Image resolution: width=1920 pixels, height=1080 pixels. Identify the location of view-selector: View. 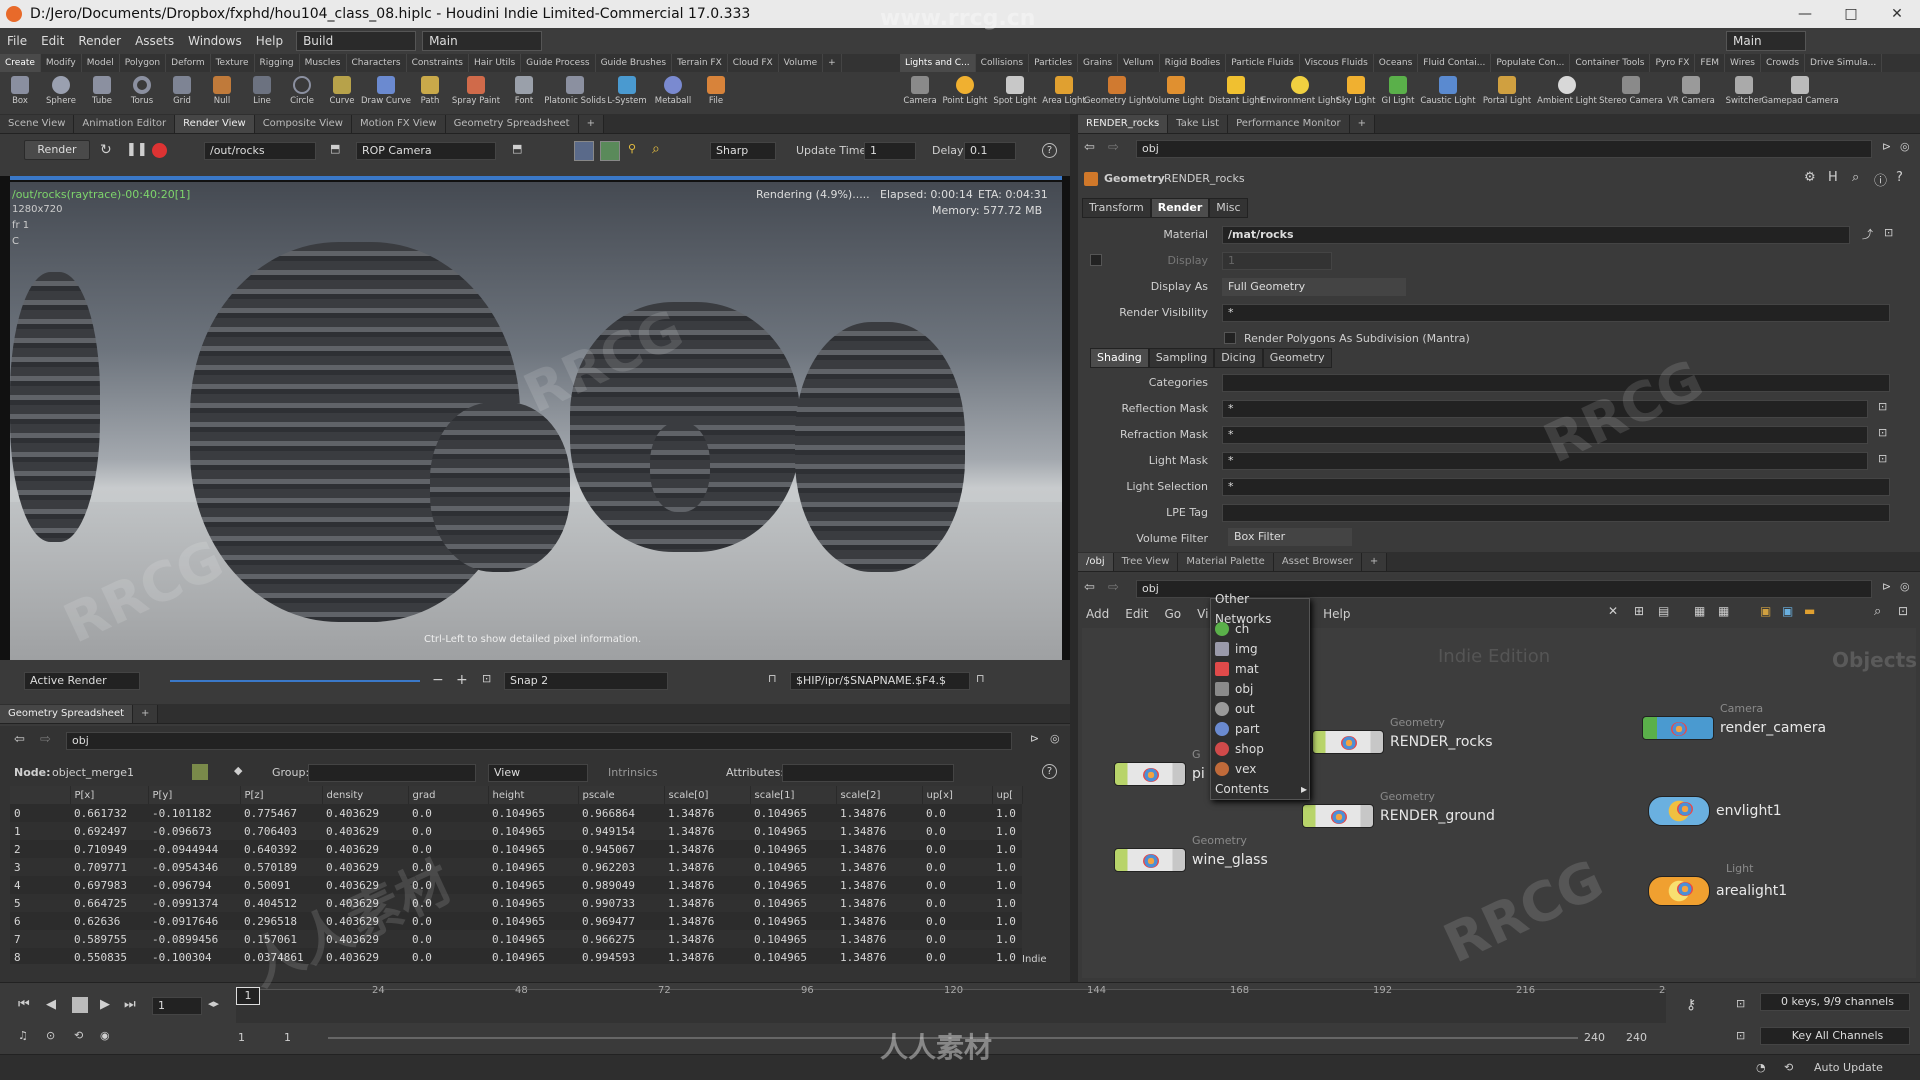
(538, 773).